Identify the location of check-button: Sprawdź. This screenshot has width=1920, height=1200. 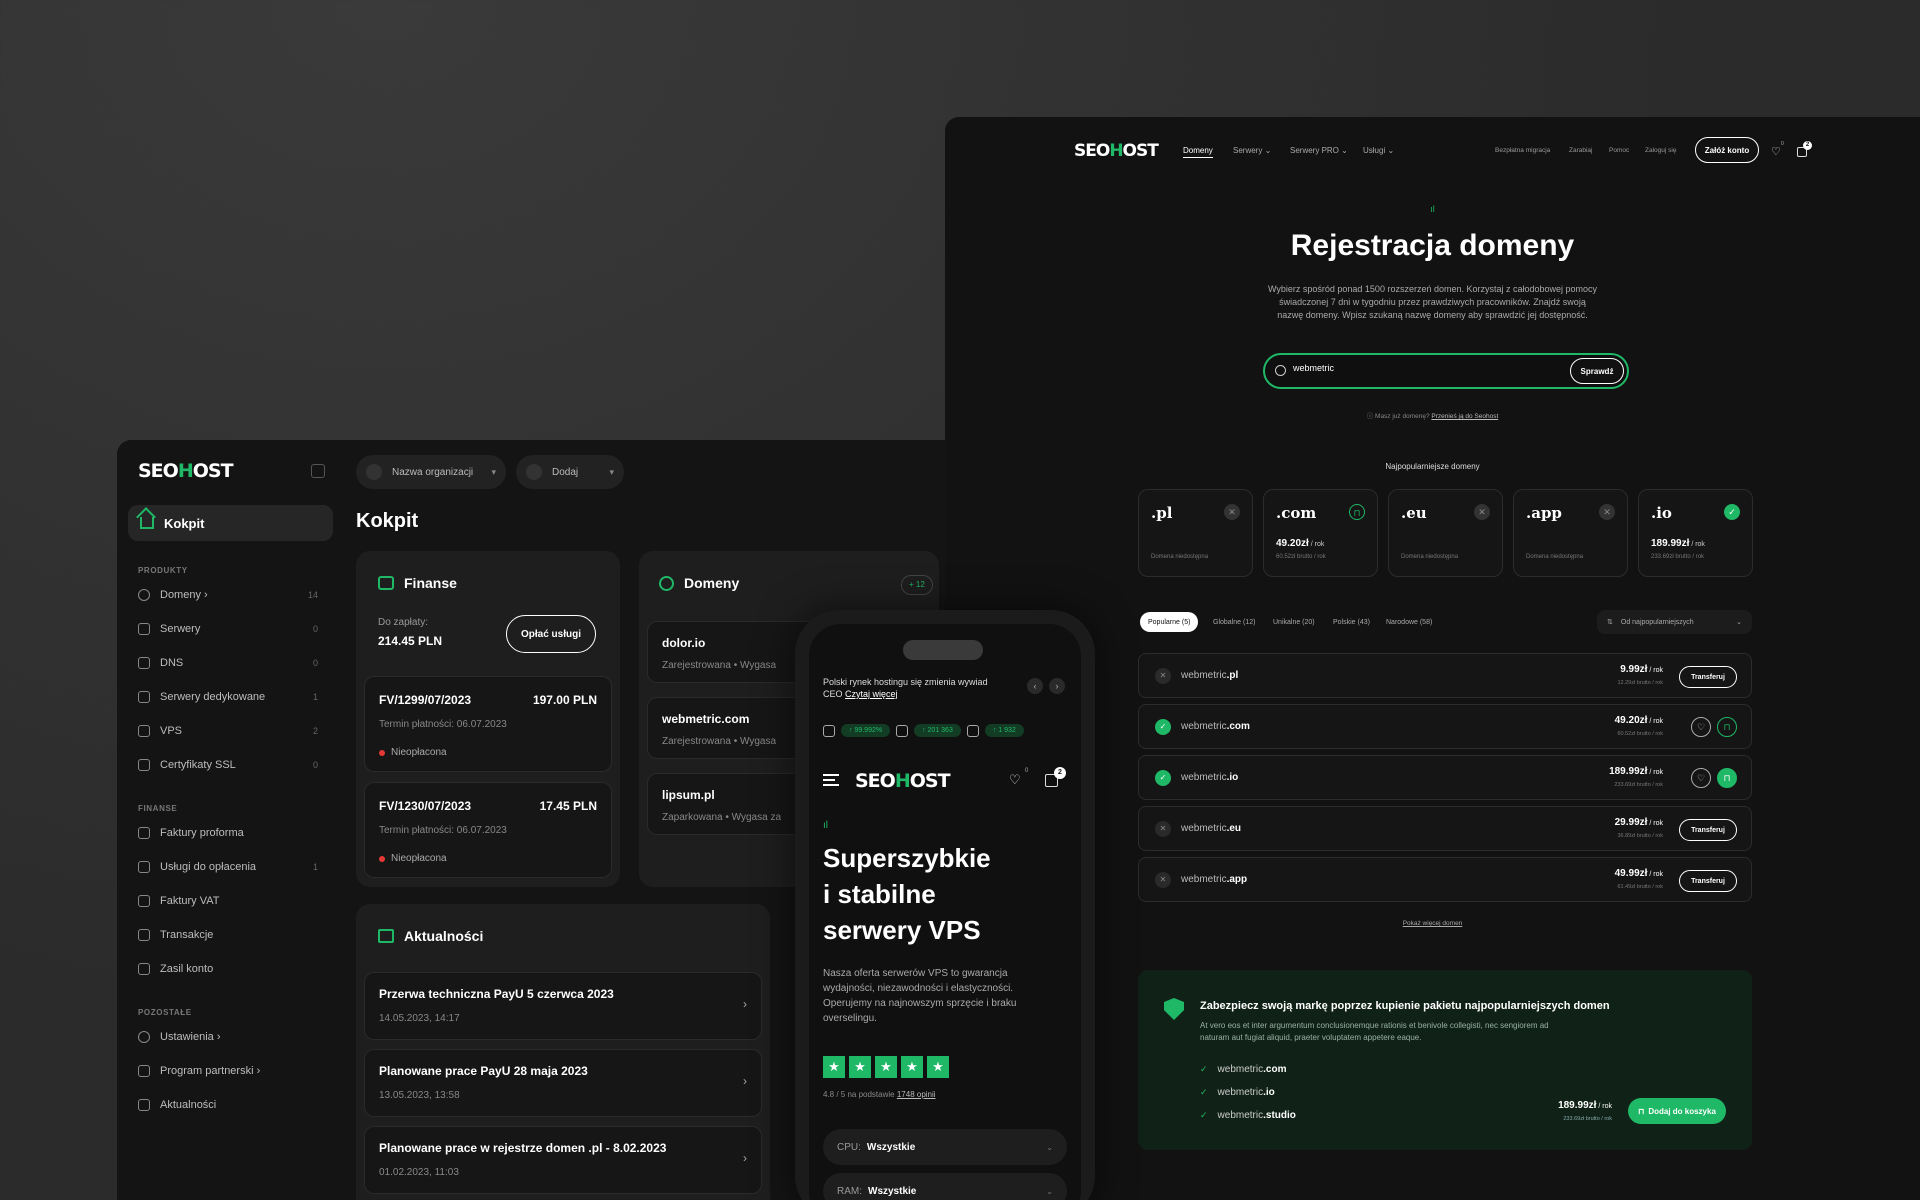
(1597, 371).